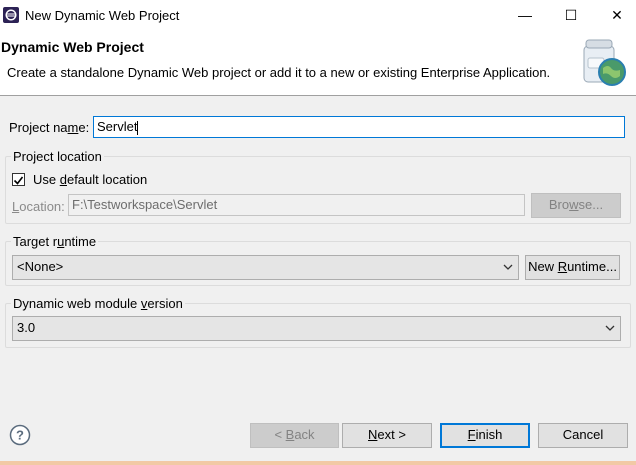 This screenshot has width=636, height=465. What do you see at coordinates (46, 179) in the screenshot?
I see `use-default-pre: Use` at bounding box center [46, 179].